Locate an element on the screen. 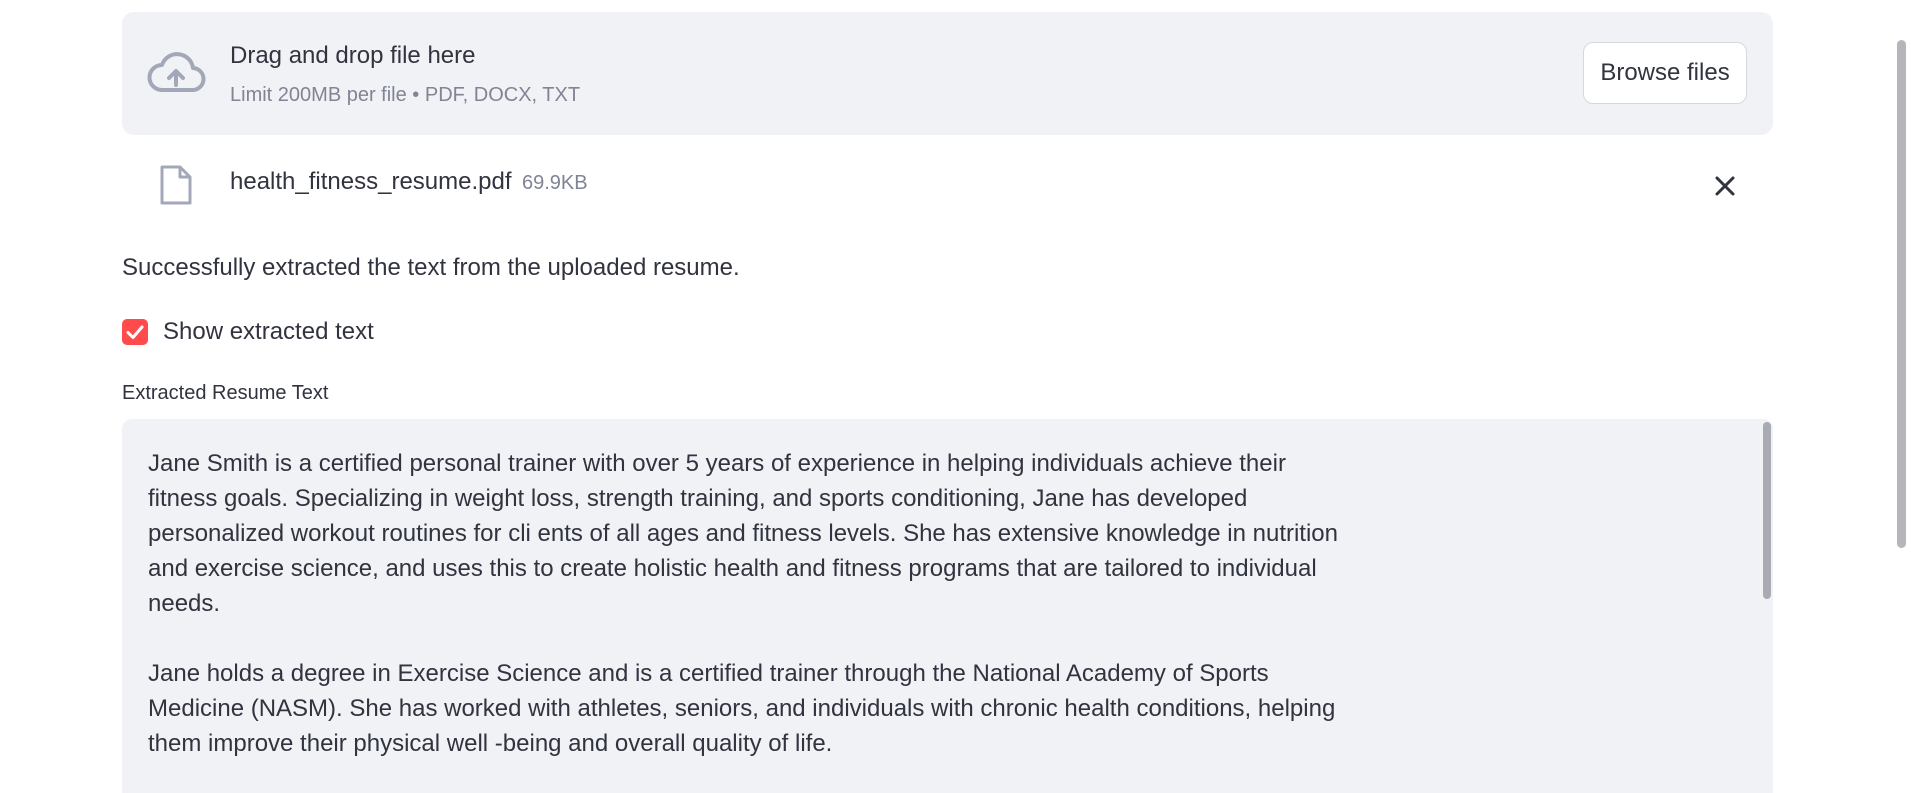 The height and width of the screenshot is (793, 1911). checkbox-label: Show extracted text is located at coordinates (268, 331).